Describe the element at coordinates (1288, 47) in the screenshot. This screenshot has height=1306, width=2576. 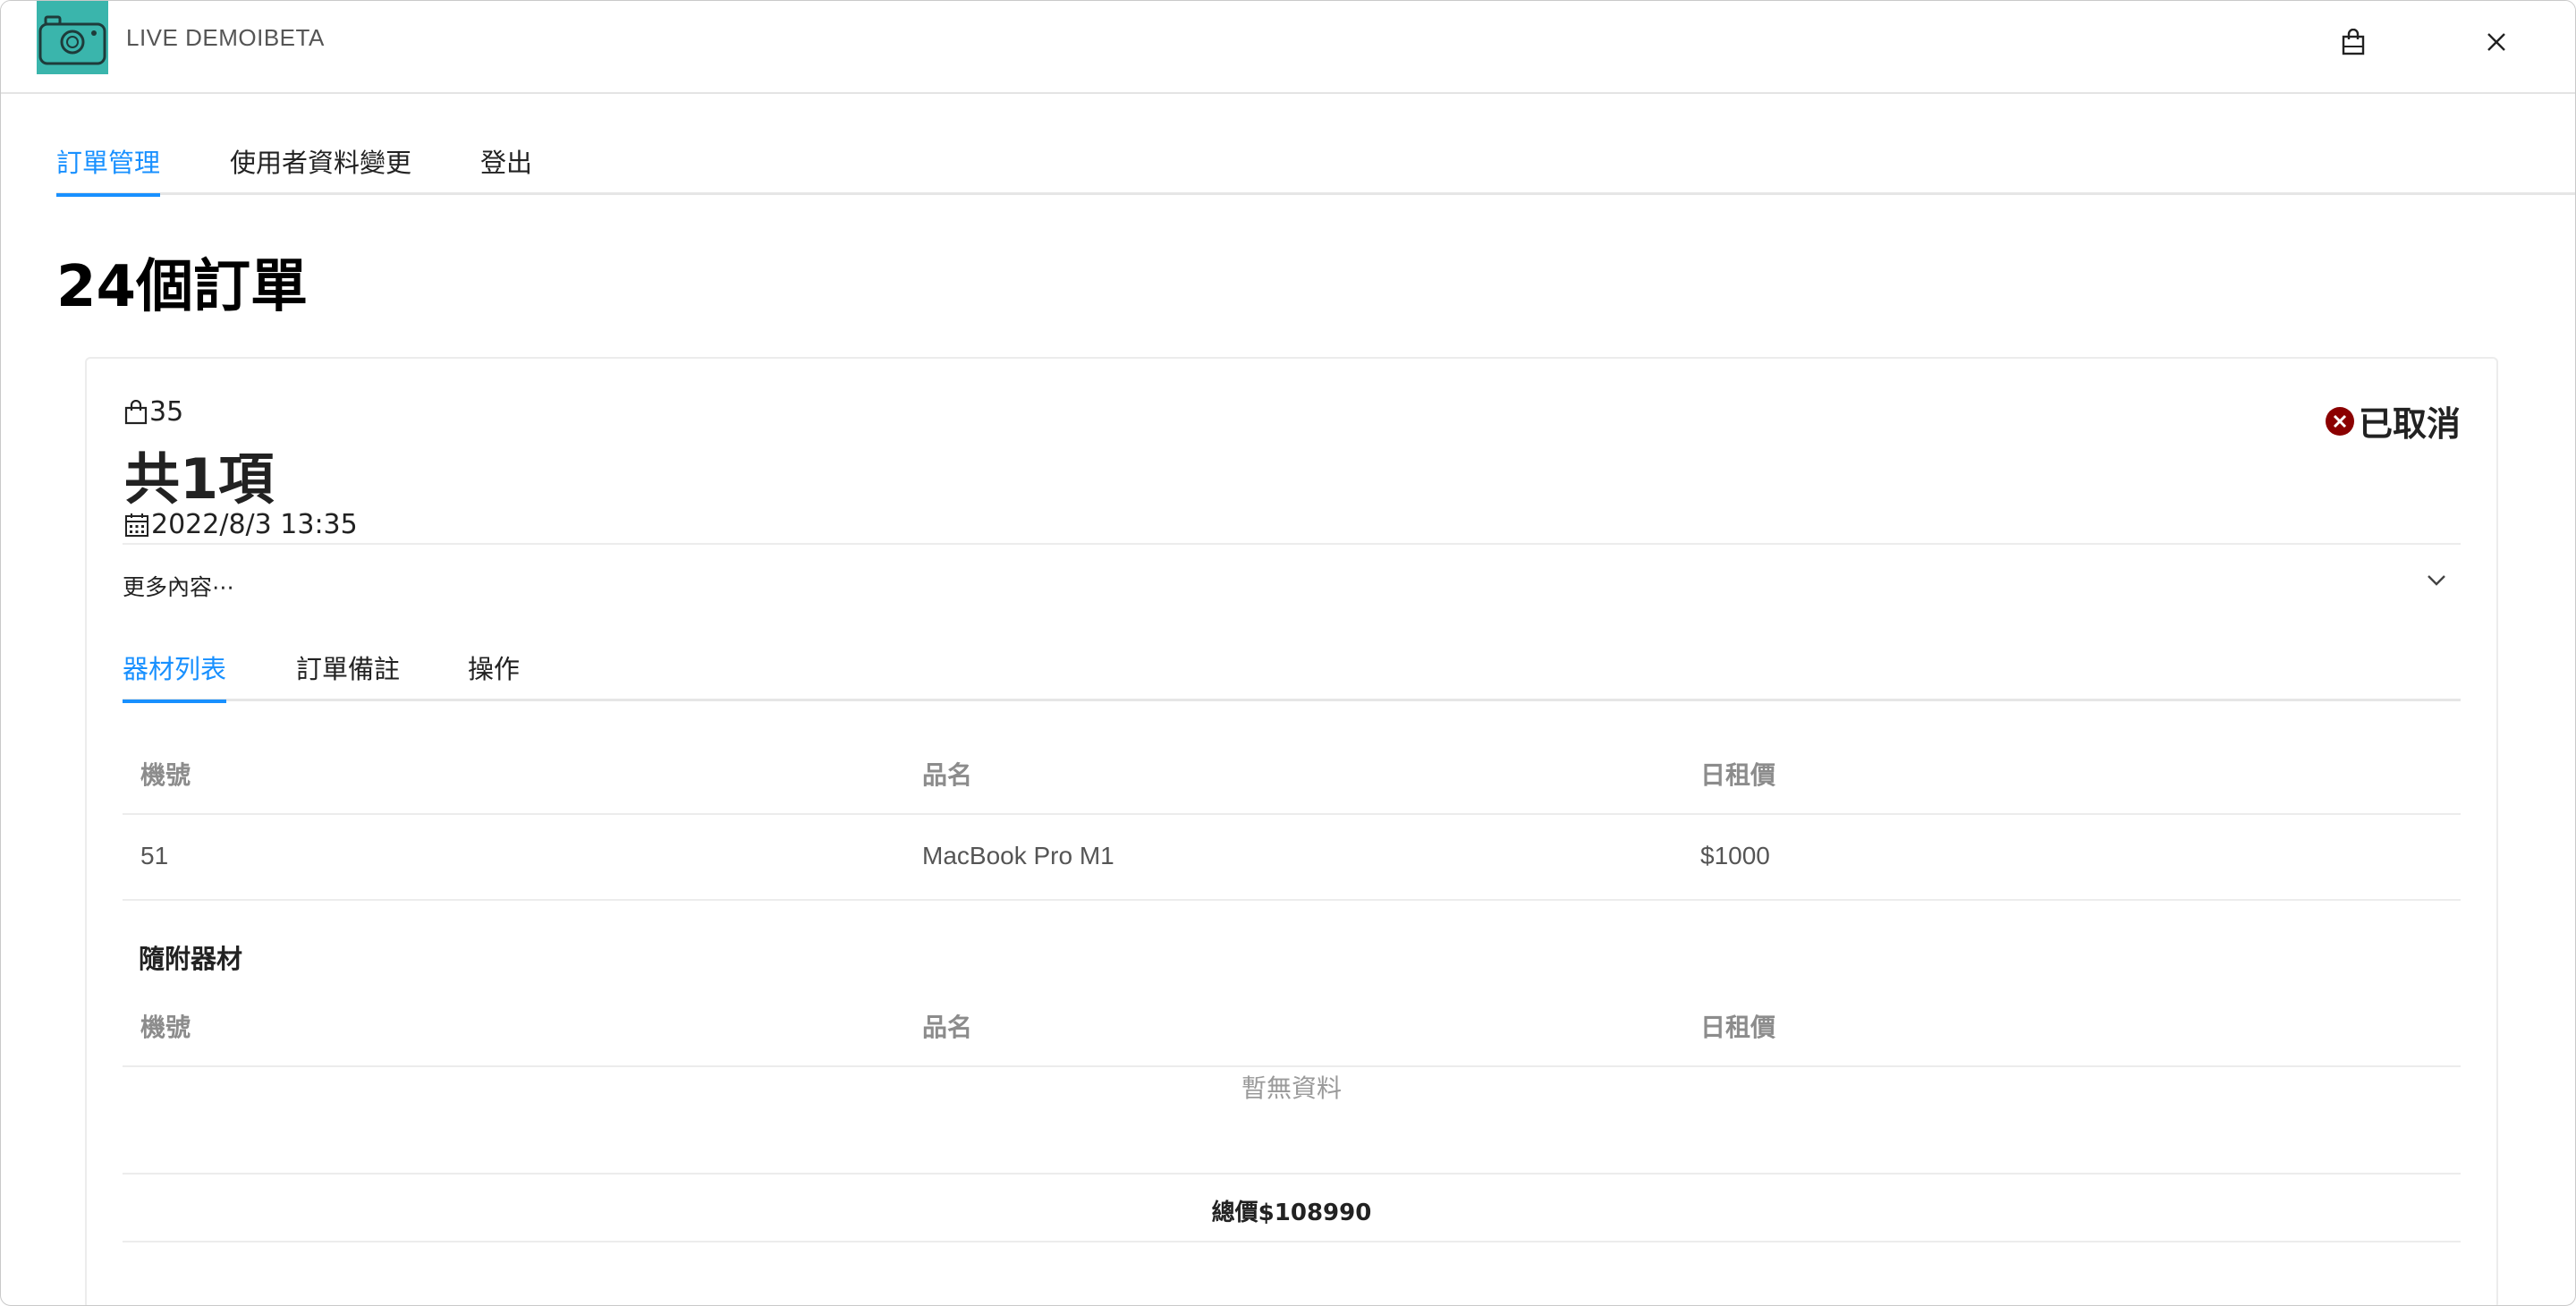
I see `app-header: LIVE DEMOIBETA` at that location.